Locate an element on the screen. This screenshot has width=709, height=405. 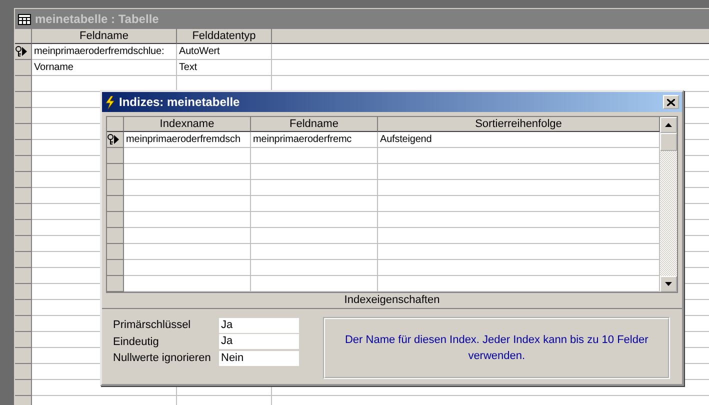
scrollbar is located at coordinates (668, 204).